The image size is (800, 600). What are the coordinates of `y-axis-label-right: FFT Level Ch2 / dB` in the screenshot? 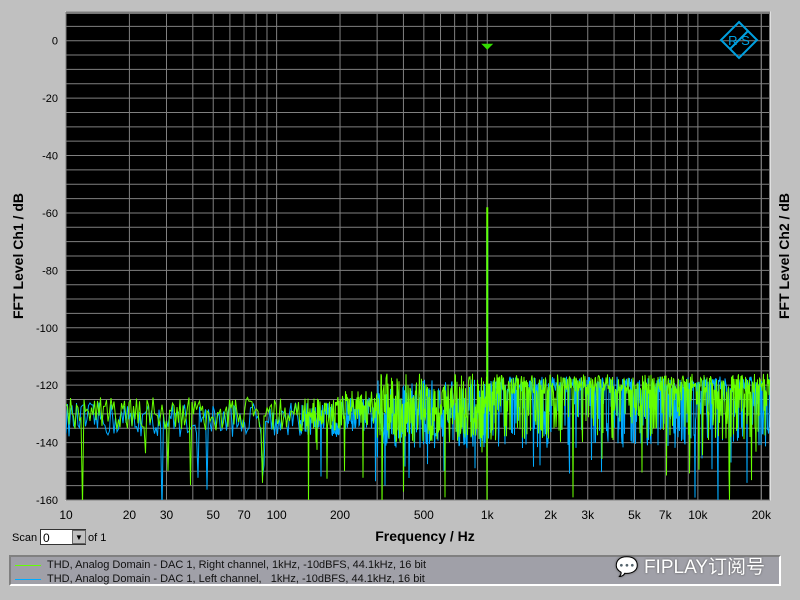 It's located at (784, 256).